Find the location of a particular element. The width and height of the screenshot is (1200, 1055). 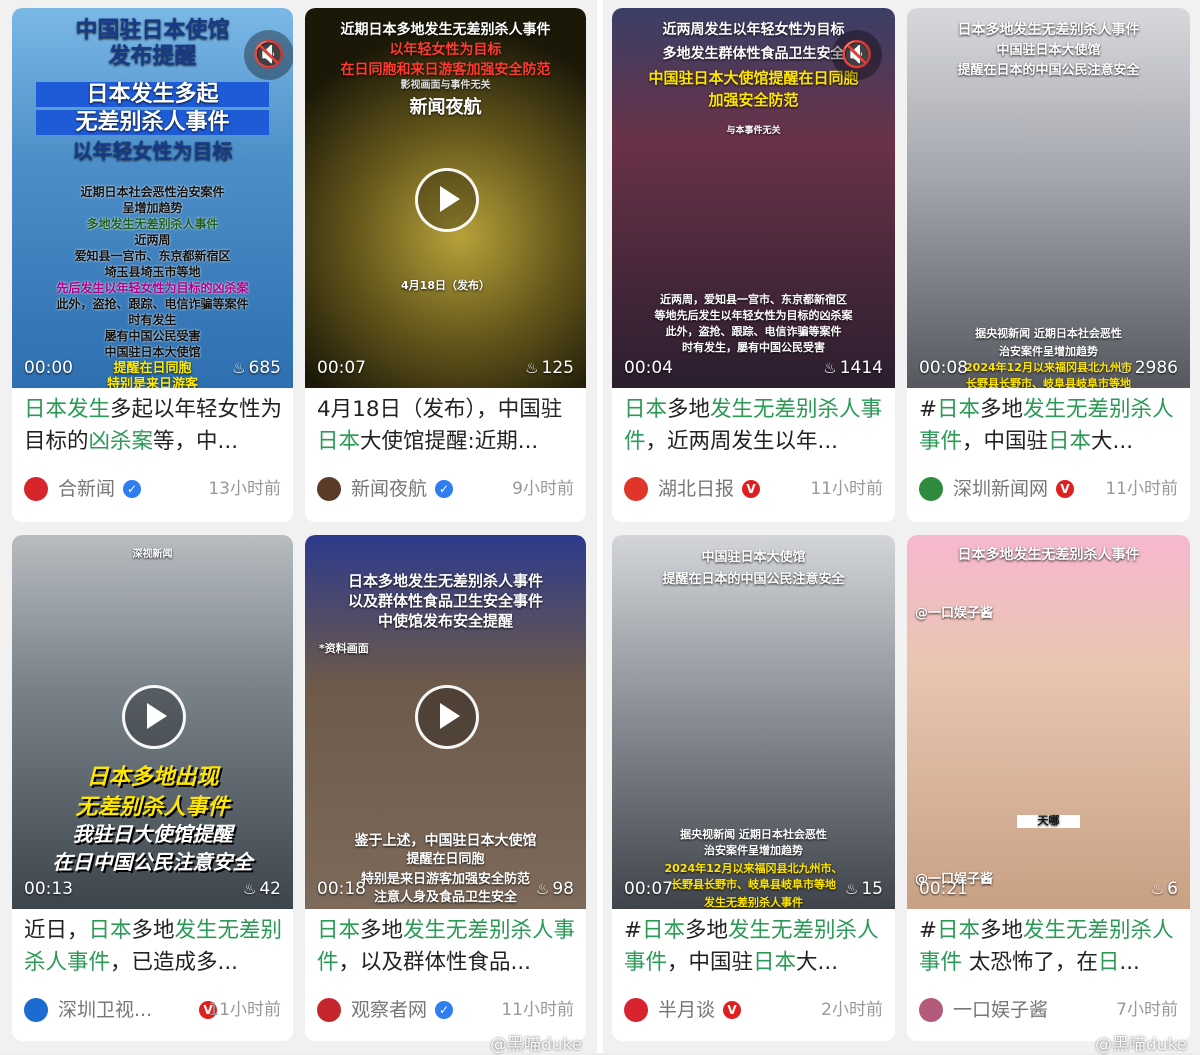

post-time: 13小时前 is located at coordinates (244, 489).